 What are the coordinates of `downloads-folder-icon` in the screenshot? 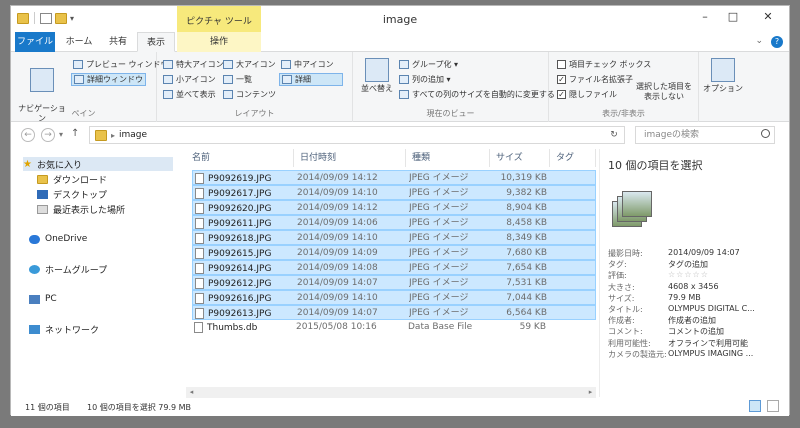 It's located at (42, 179).